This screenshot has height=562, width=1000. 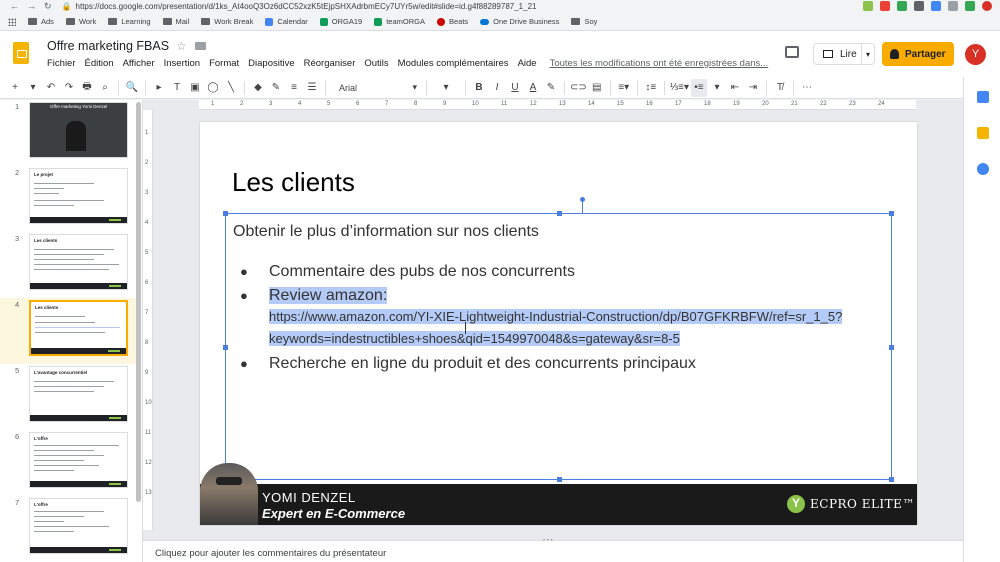 I want to click on profile-icon, so click(x=987, y=6).